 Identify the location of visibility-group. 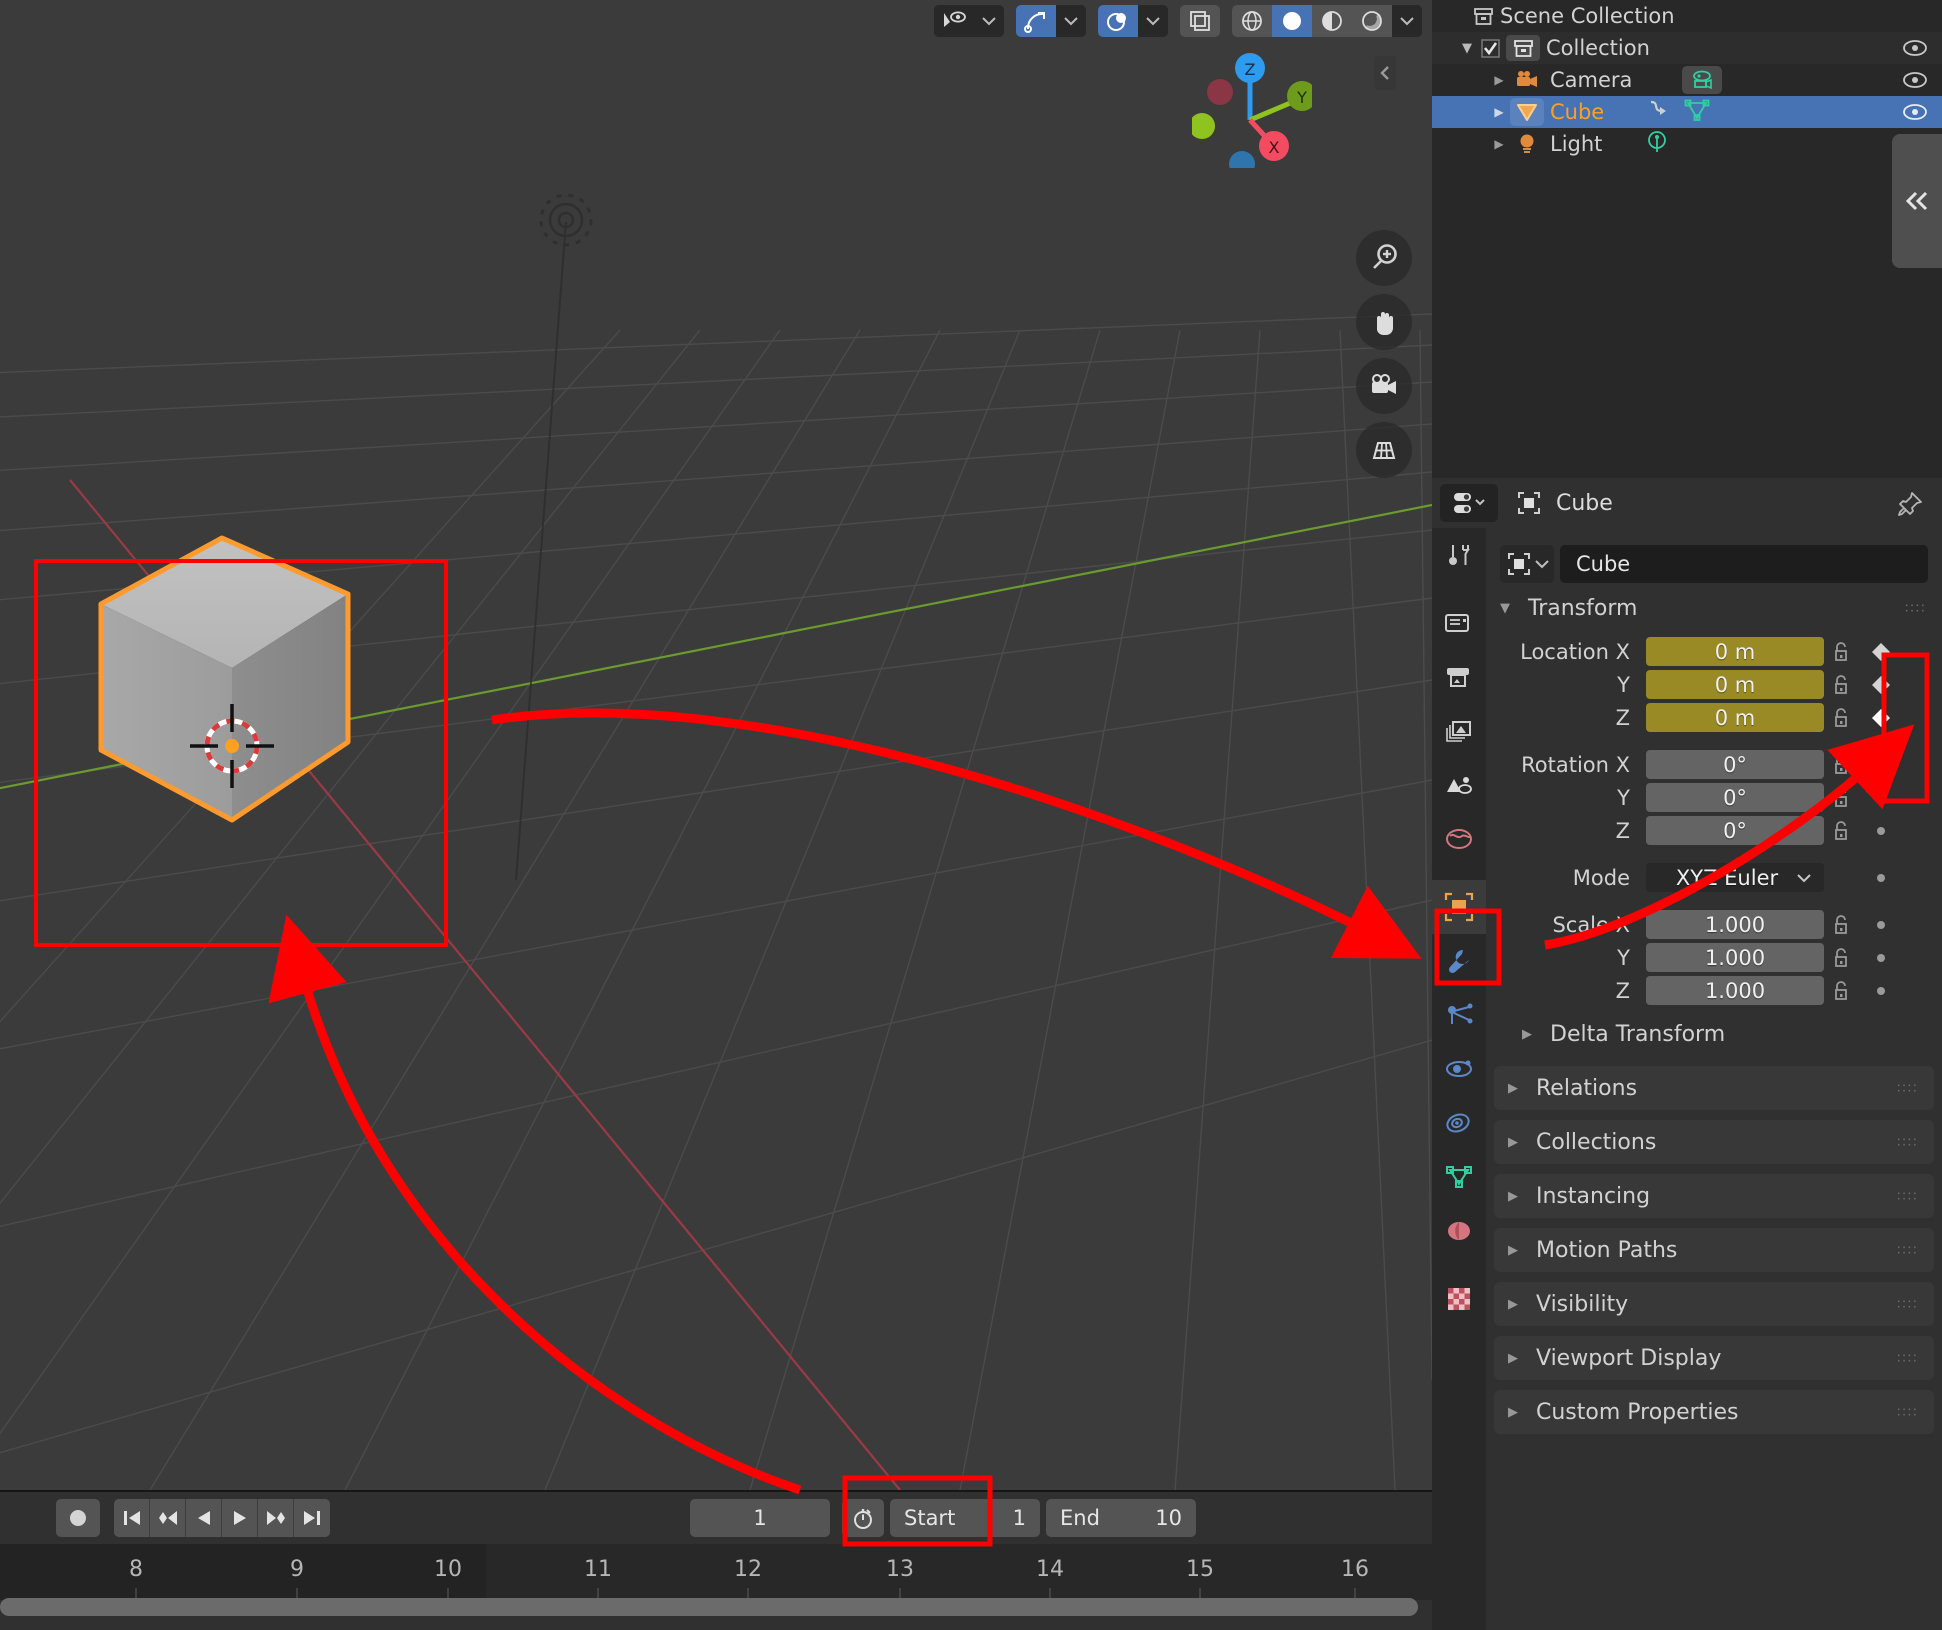
(969, 21).